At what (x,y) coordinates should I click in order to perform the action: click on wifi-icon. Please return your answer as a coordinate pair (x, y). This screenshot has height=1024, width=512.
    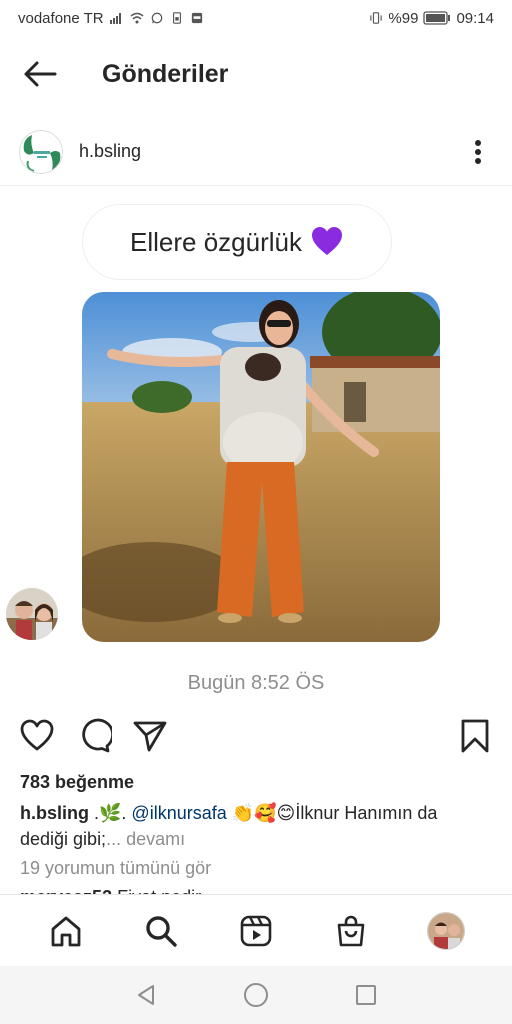
    Looking at the image, I should click on (137, 18).